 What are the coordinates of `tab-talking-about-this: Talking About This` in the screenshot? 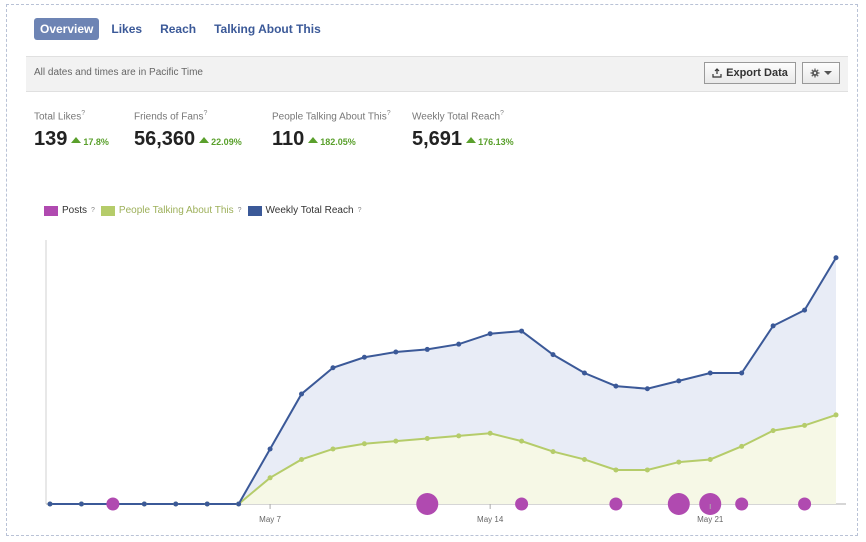 It's located at (267, 29).